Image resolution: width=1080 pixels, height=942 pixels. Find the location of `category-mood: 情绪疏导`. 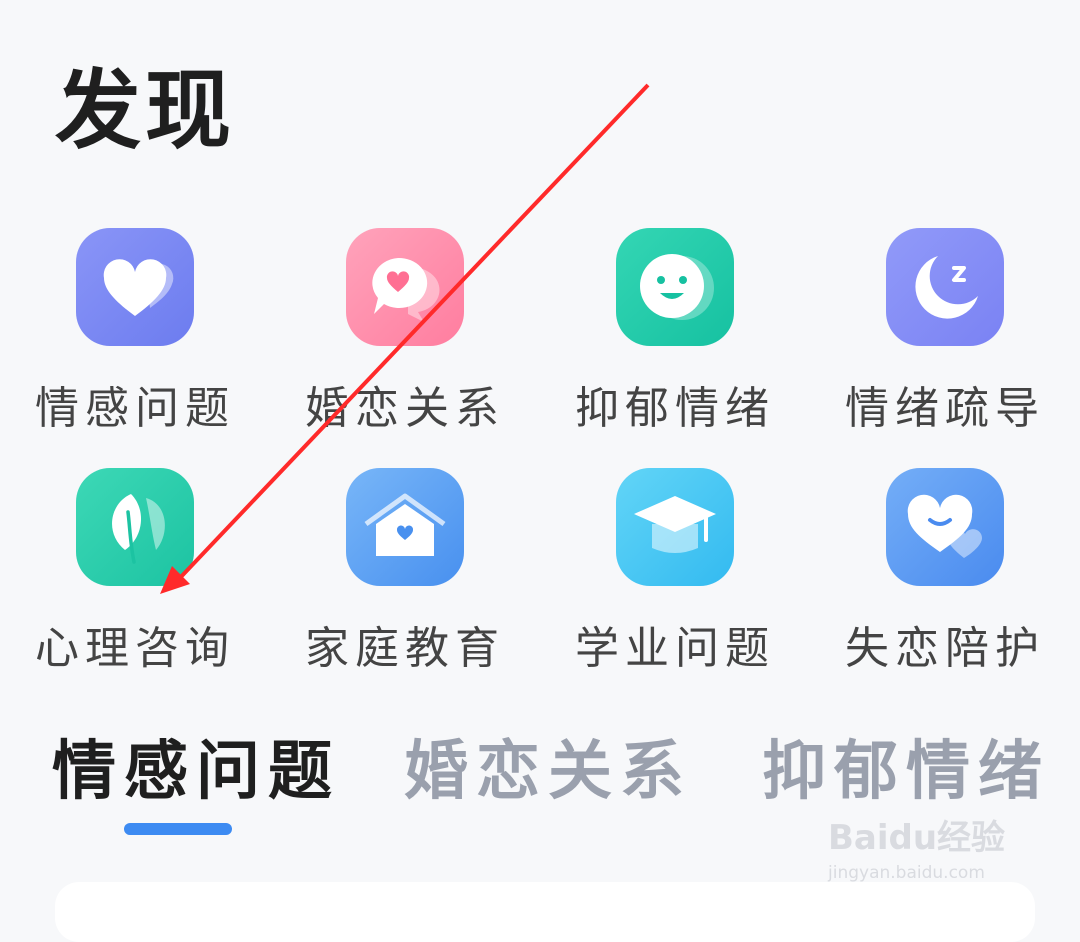

category-mood: 情绪疏导 is located at coordinates (945, 331).